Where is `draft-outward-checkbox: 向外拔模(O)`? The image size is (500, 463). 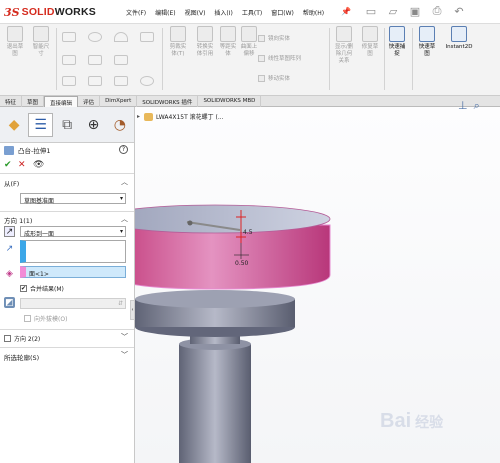 draft-outward-checkbox: 向外拔模(O) is located at coordinates (45, 318).